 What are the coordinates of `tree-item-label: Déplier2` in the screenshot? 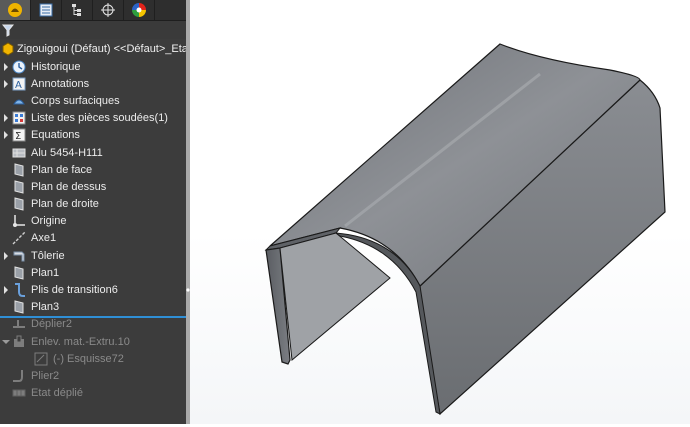 It's located at (51, 324).